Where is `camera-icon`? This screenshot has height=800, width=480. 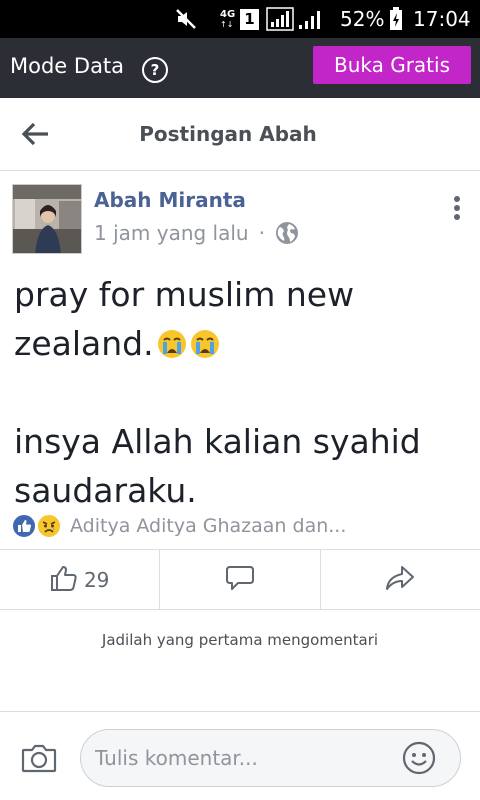 camera-icon is located at coordinates (39, 758).